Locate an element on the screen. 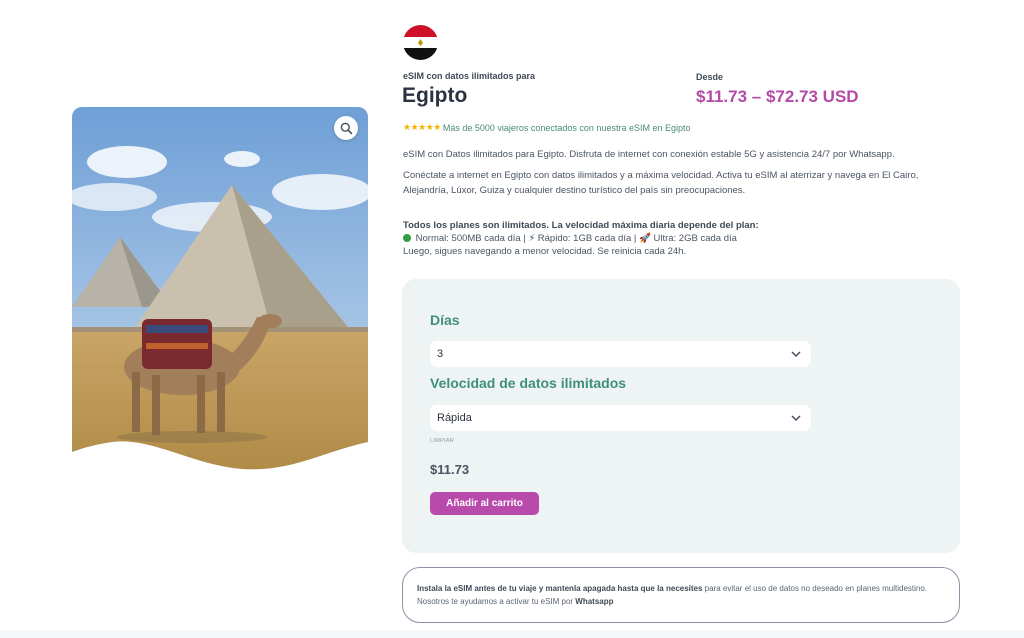 Image resolution: width=1024 pixels, height=638 pixels. green-dot-icon is located at coordinates (407, 238).